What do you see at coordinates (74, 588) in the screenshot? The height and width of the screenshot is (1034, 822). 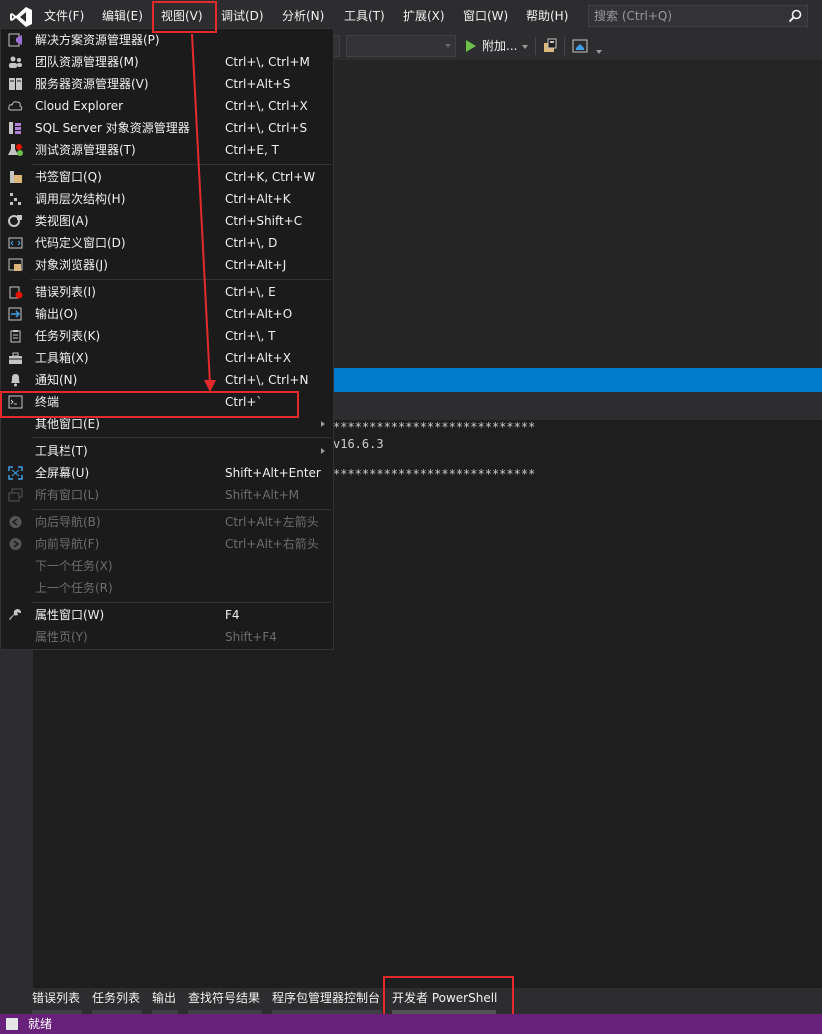 I see `menu-item-previous-task: 上一个任务(R)` at bounding box center [74, 588].